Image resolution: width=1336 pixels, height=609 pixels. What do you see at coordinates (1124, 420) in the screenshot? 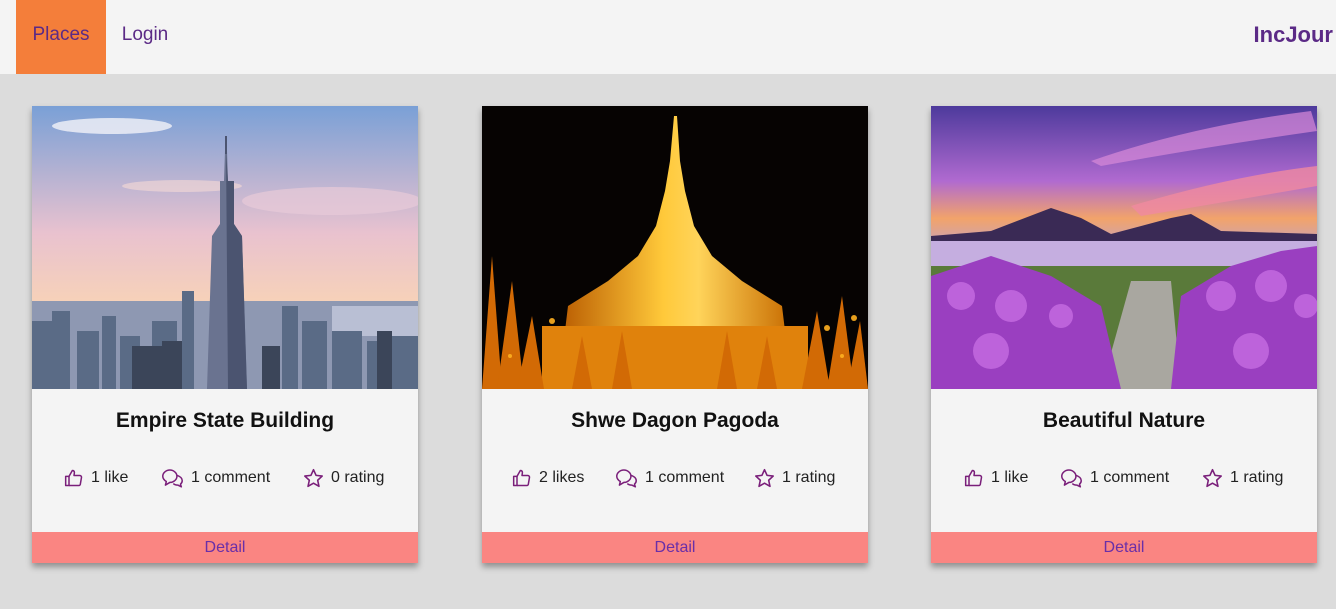
I see `place-title: Beautiful Nature` at bounding box center [1124, 420].